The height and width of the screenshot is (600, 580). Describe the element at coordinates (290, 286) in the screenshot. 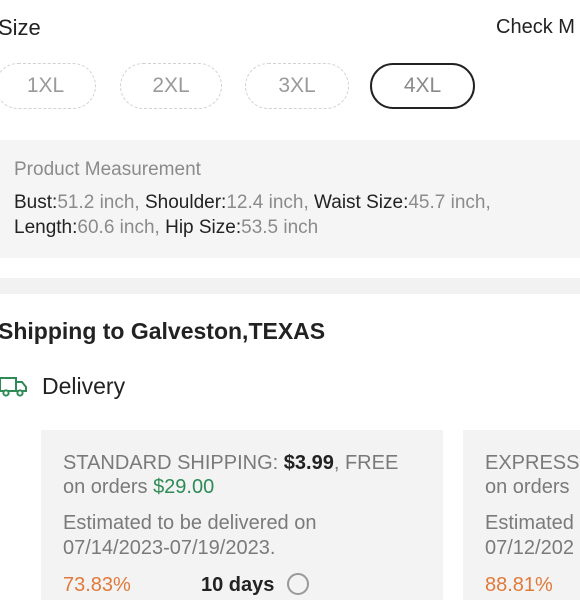

I see `section-divider` at that location.